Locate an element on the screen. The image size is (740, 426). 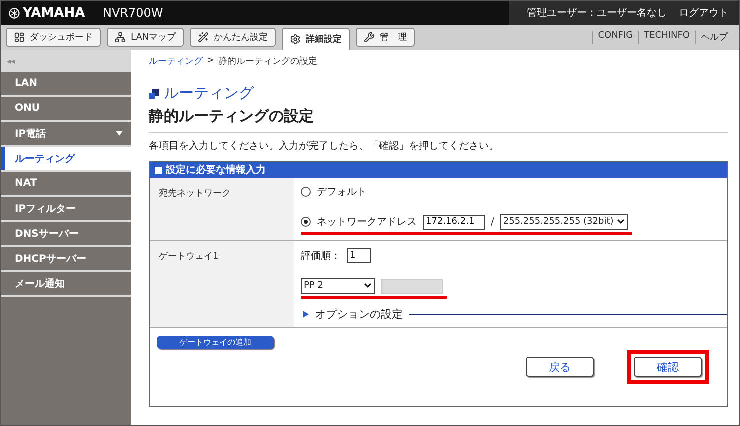
header-link: TECHINFO is located at coordinates (666, 37).